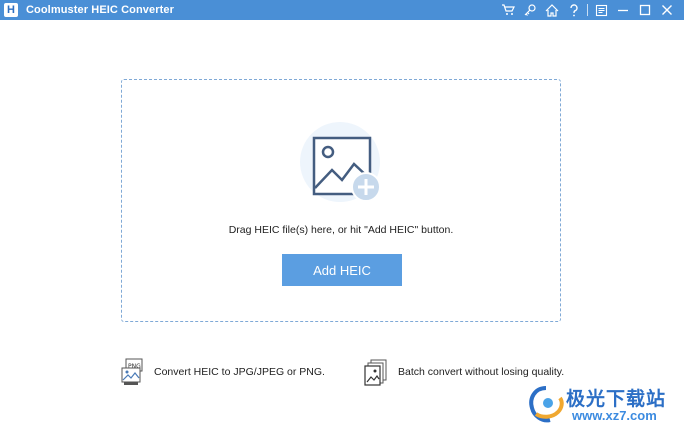 The width and height of the screenshot is (684, 432). Describe the element at coordinates (667, 10) in the screenshot. I see `close-icon` at that location.